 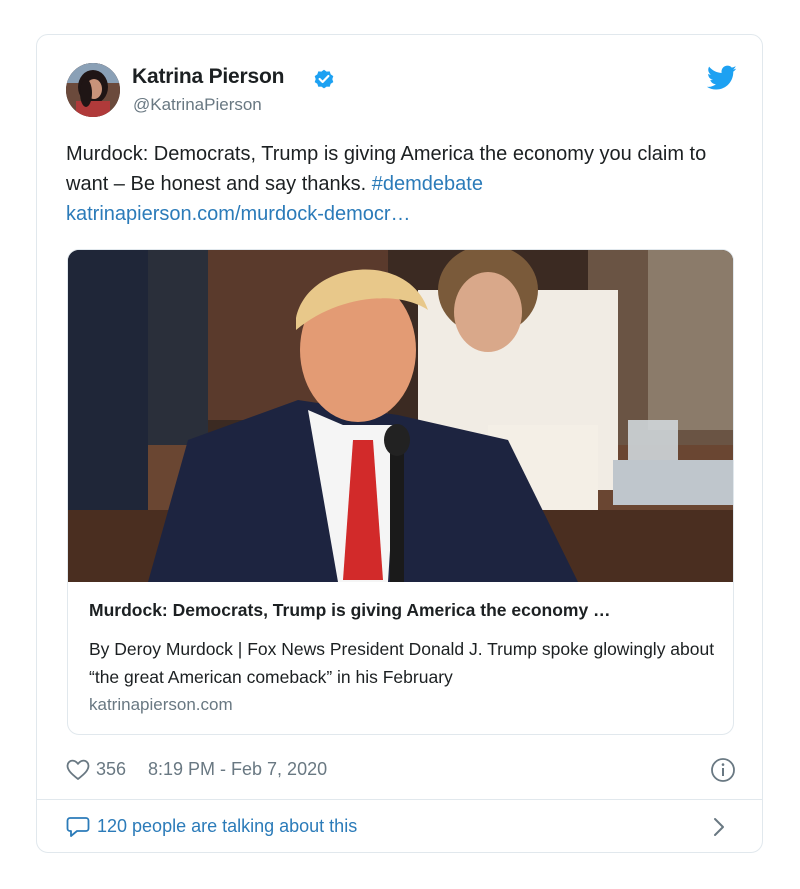 I want to click on conversation-label: 120 people are talking about this, so click(x=227, y=826).